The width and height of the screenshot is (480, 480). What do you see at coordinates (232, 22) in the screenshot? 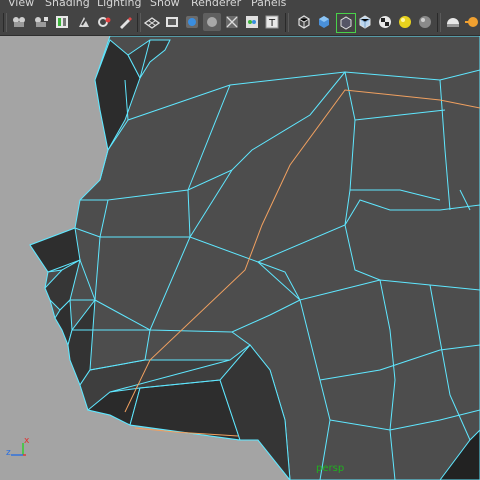
I see `field-chart-icon` at bounding box center [232, 22].